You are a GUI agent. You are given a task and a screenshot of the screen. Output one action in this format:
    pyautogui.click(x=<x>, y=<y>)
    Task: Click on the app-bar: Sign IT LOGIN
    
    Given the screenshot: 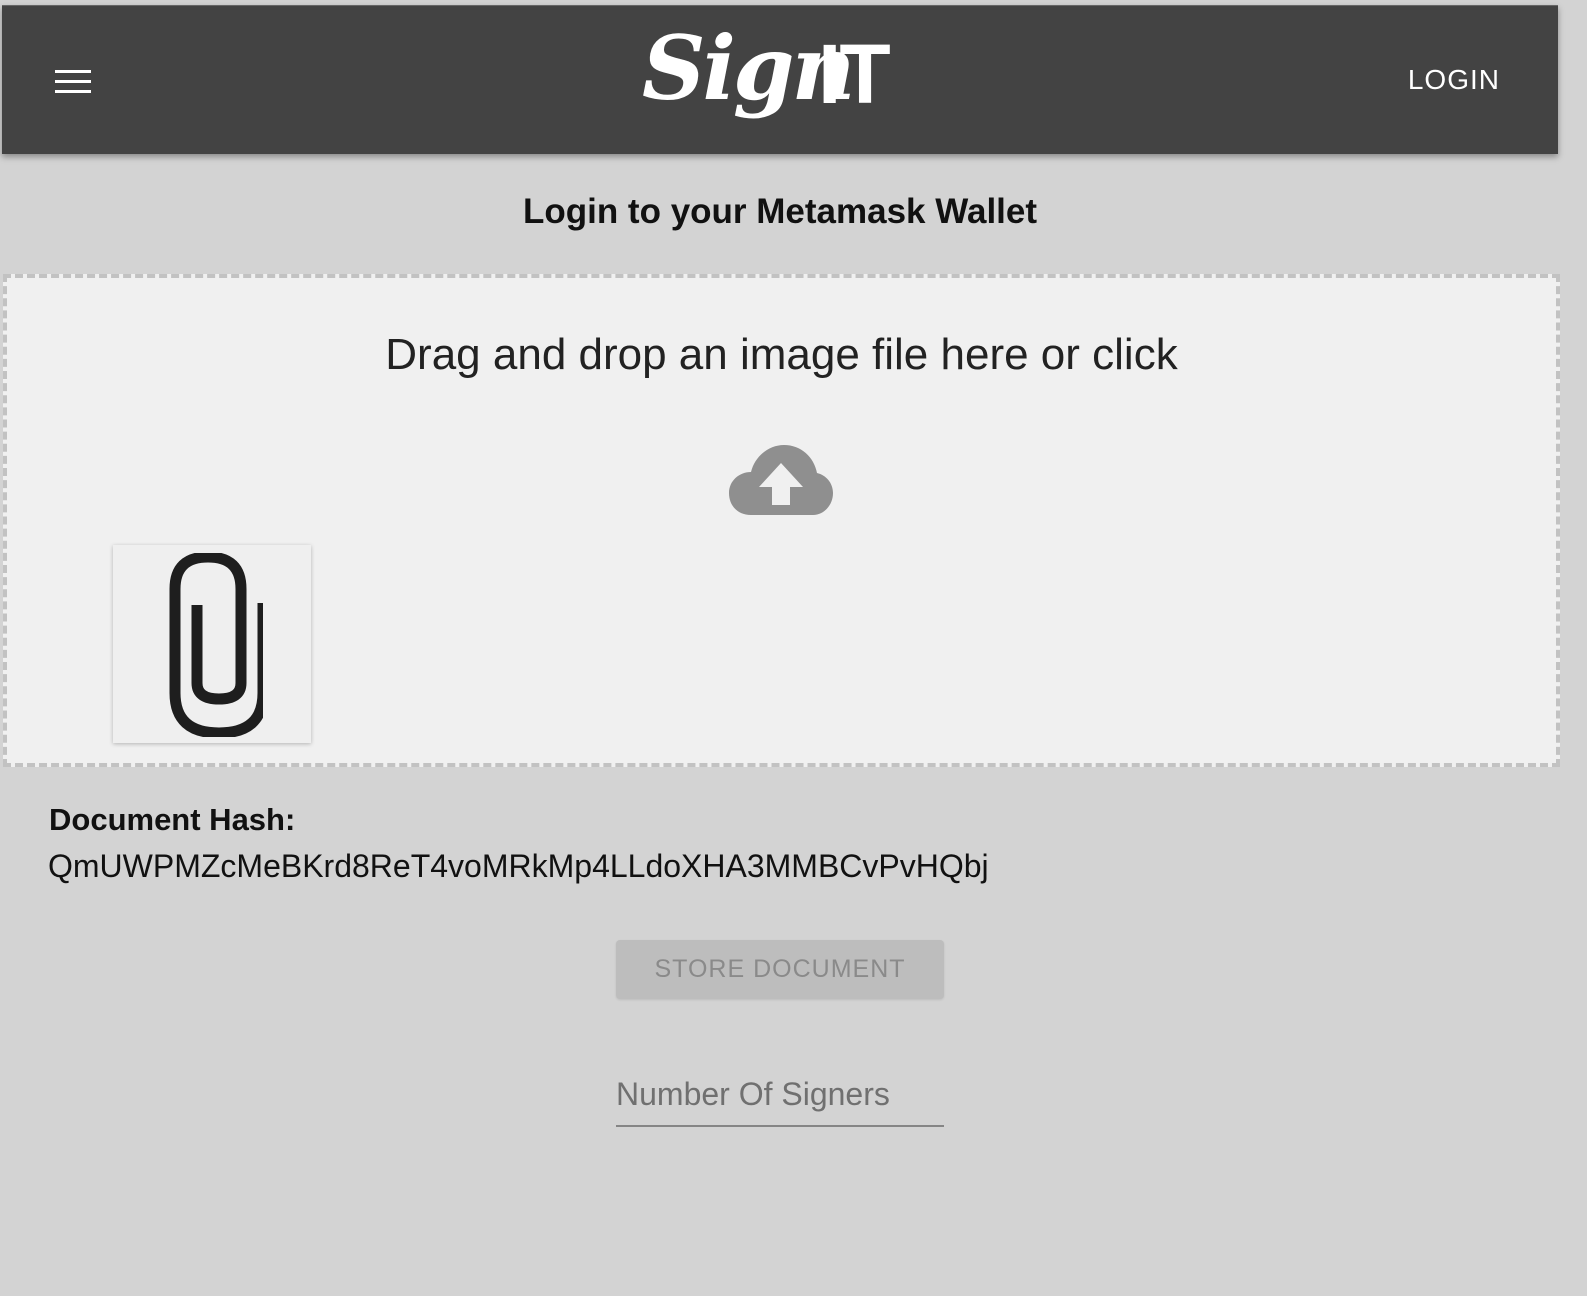 What is the action you would take?
    pyautogui.click(x=780, y=79)
    